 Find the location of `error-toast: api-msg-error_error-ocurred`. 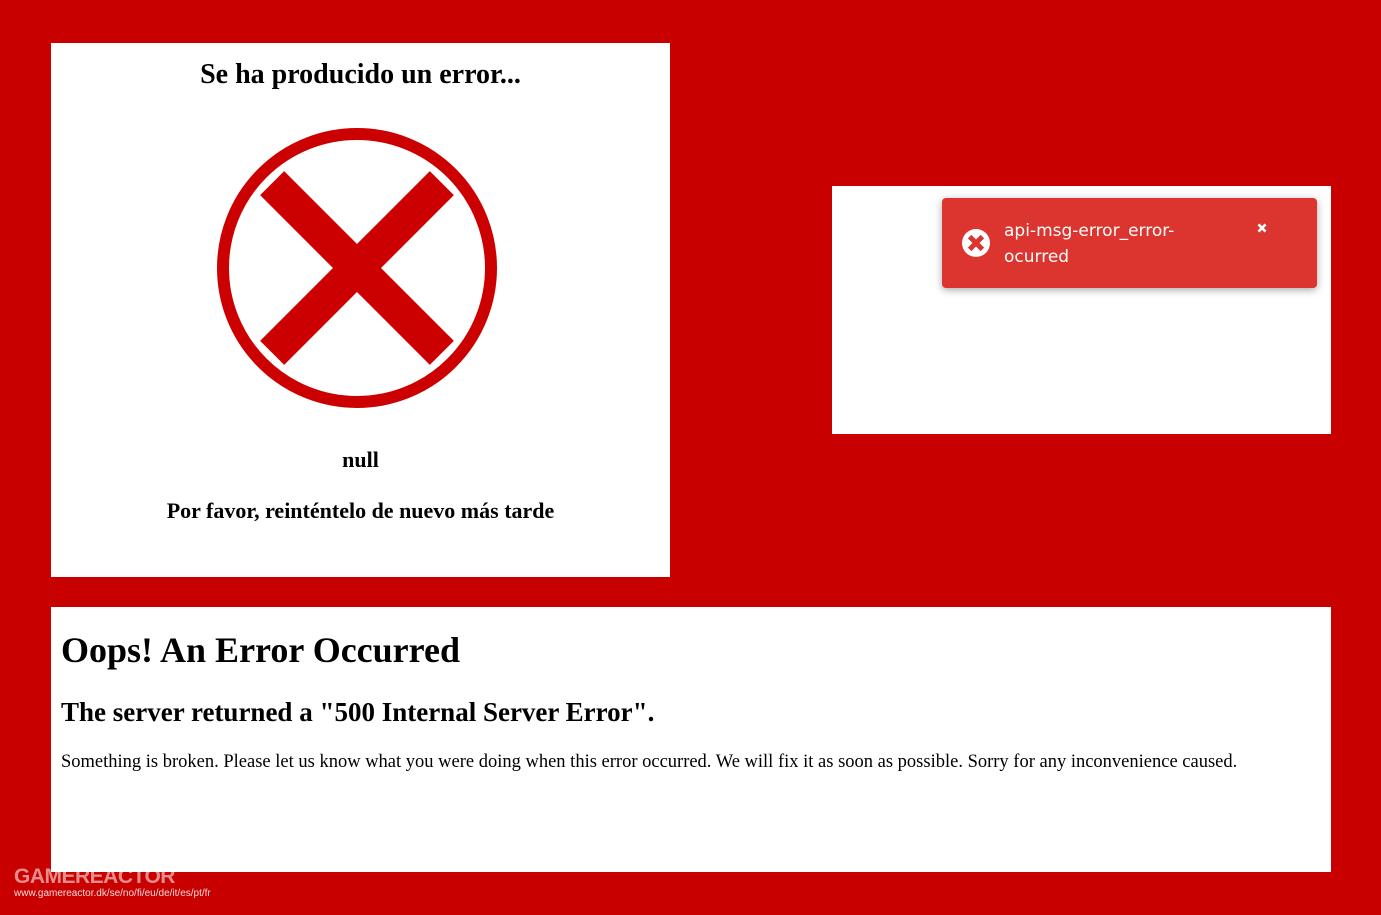

error-toast: api-msg-error_error-ocurred is located at coordinates (1129, 243).